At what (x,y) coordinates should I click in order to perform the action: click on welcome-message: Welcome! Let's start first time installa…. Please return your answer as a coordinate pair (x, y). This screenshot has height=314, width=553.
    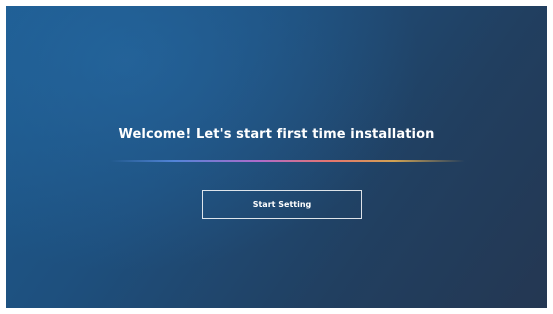
    Looking at the image, I should click on (276, 134).